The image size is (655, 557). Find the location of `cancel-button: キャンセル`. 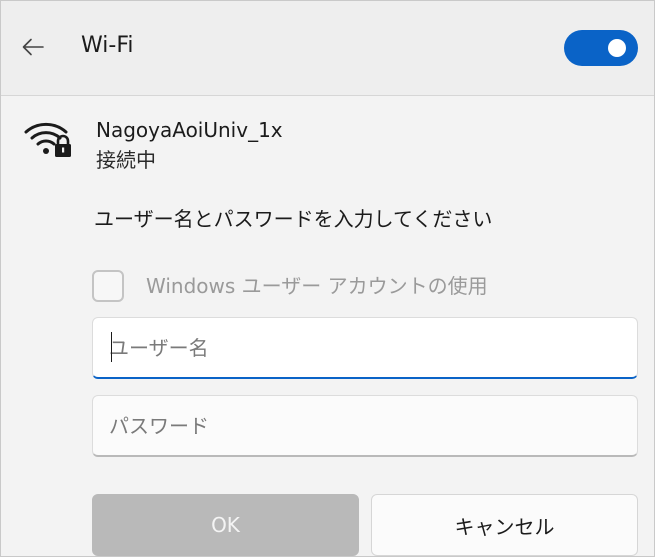

cancel-button: キャンセル is located at coordinates (504, 525).